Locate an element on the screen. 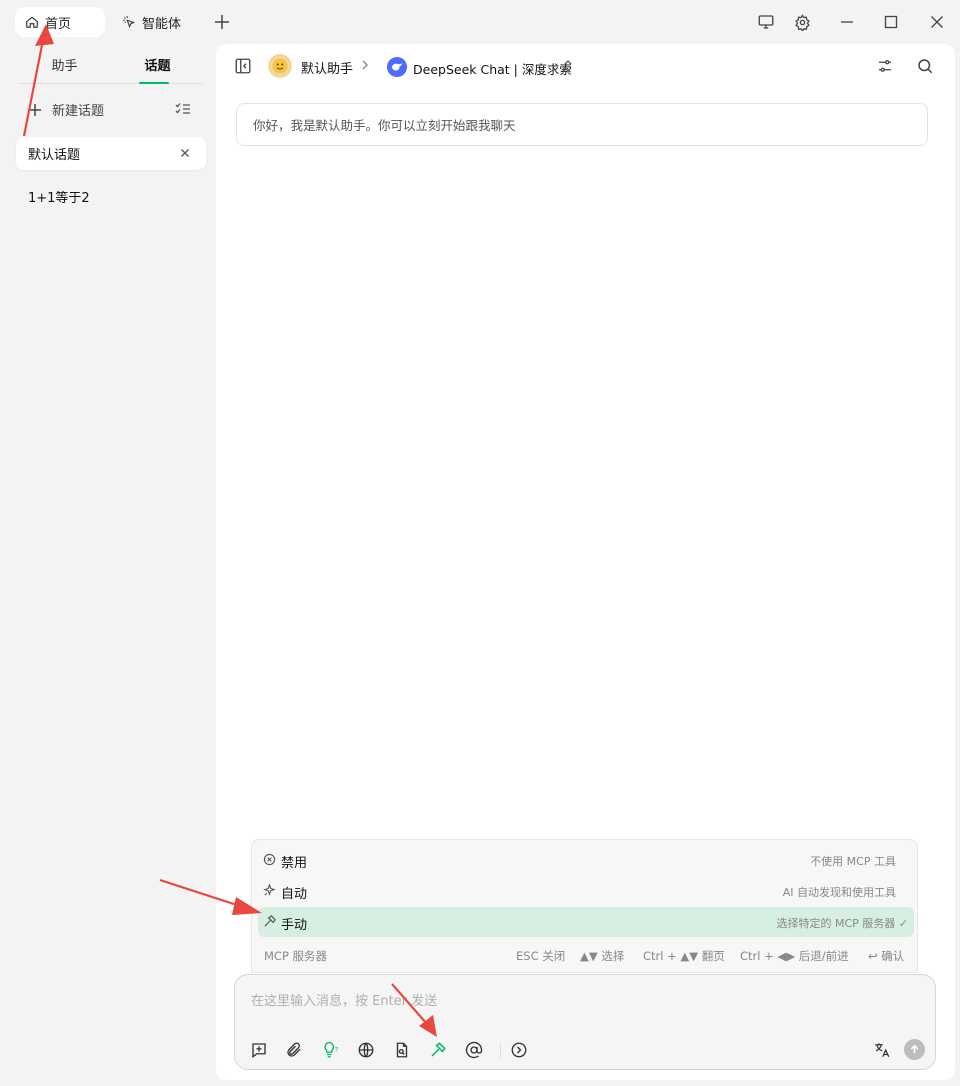 The image size is (960, 1086). plus-icon is located at coordinates (35, 110).